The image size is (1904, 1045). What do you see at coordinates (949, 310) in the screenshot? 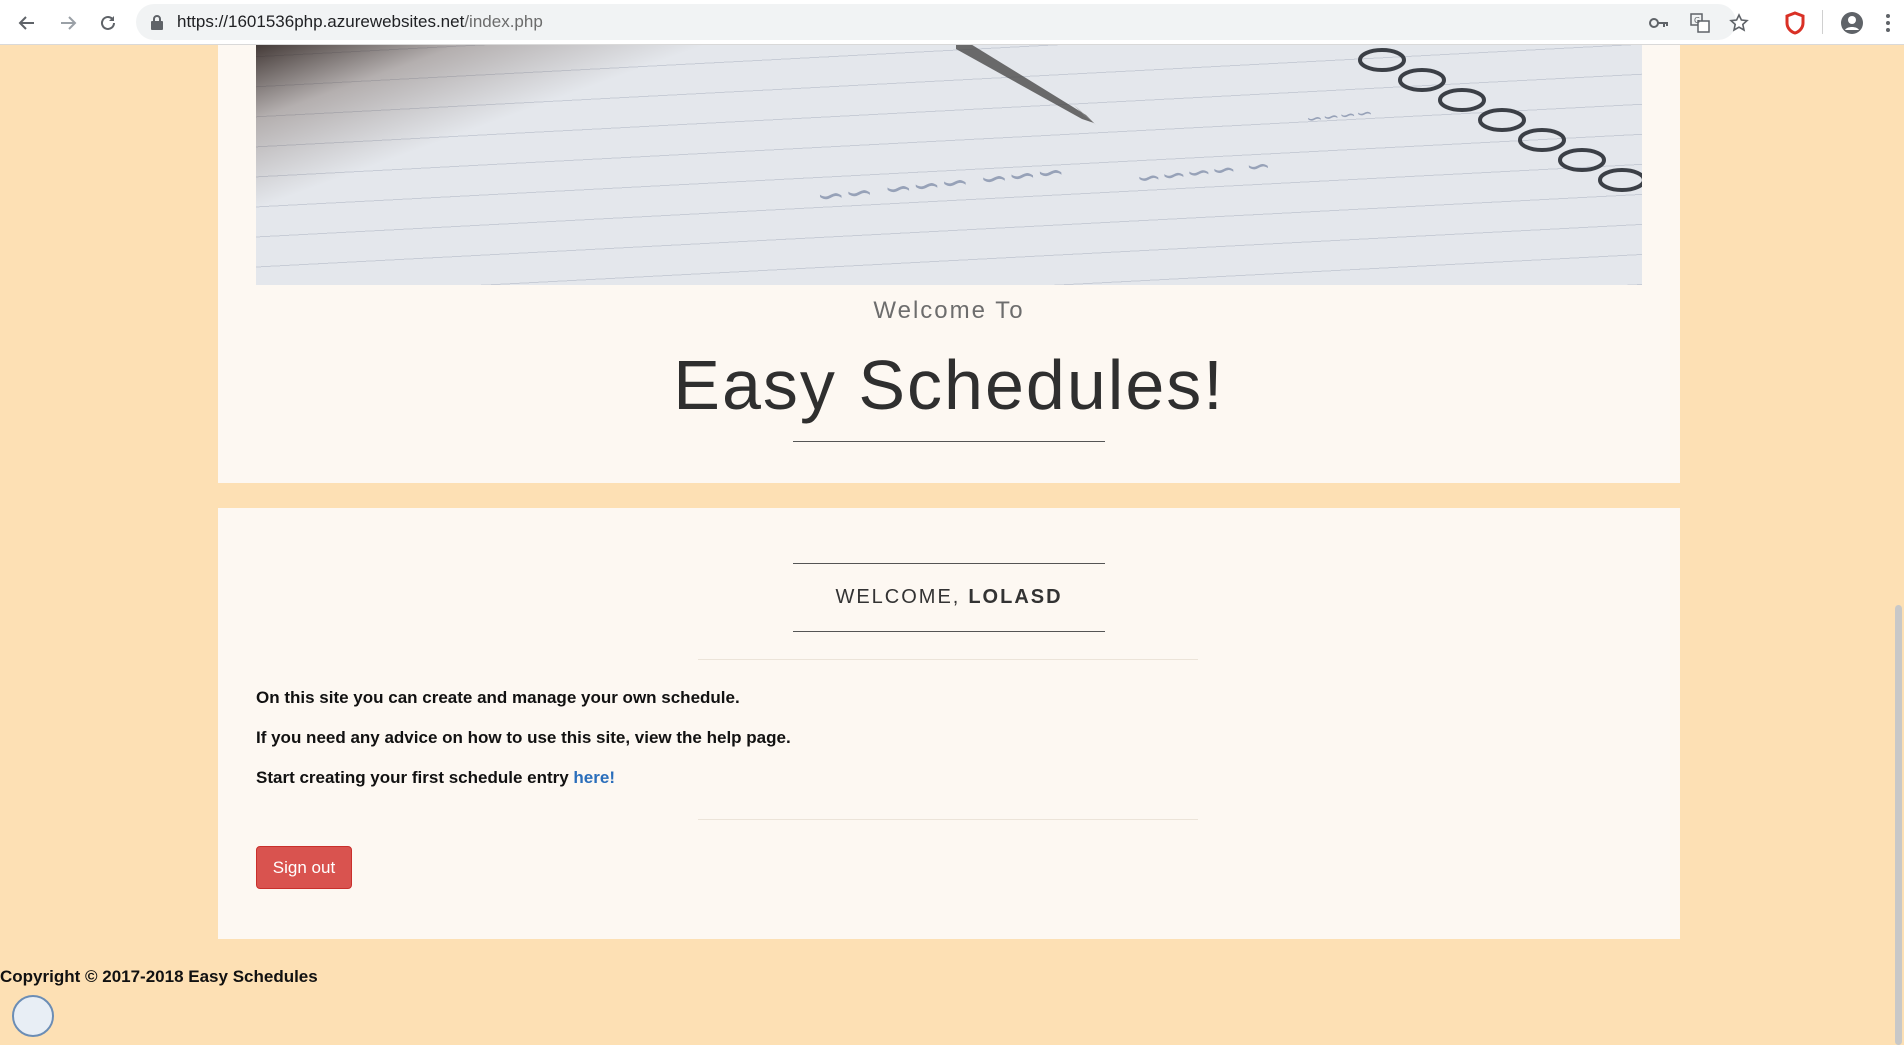
I see `welcome-to-text: Welcome To` at bounding box center [949, 310].